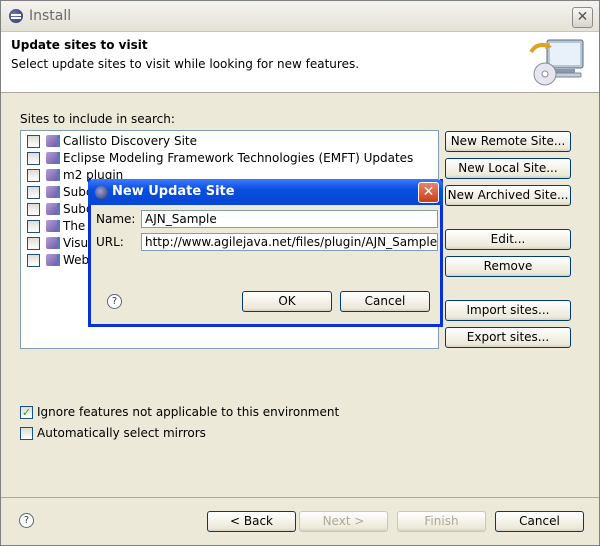  What do you see at coordinates (76, 260) in the screenshot?
I see `site-label: Web` at bounding box center [76, 260].